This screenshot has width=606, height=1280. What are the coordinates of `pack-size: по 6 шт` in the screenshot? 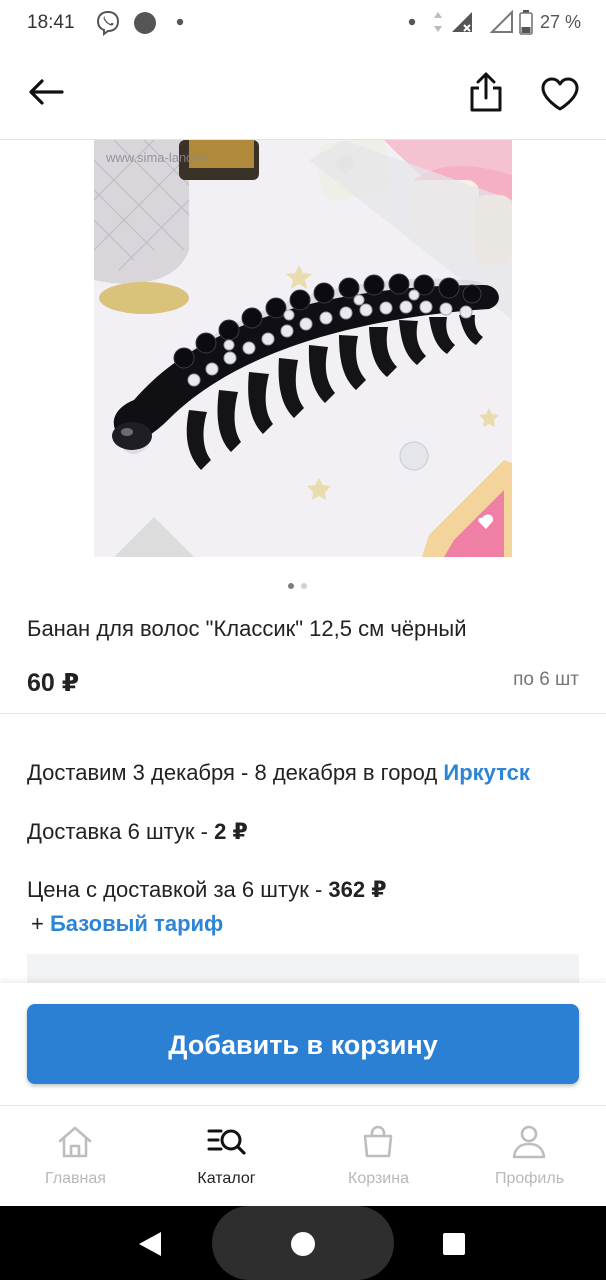 It's located at (546, 679).